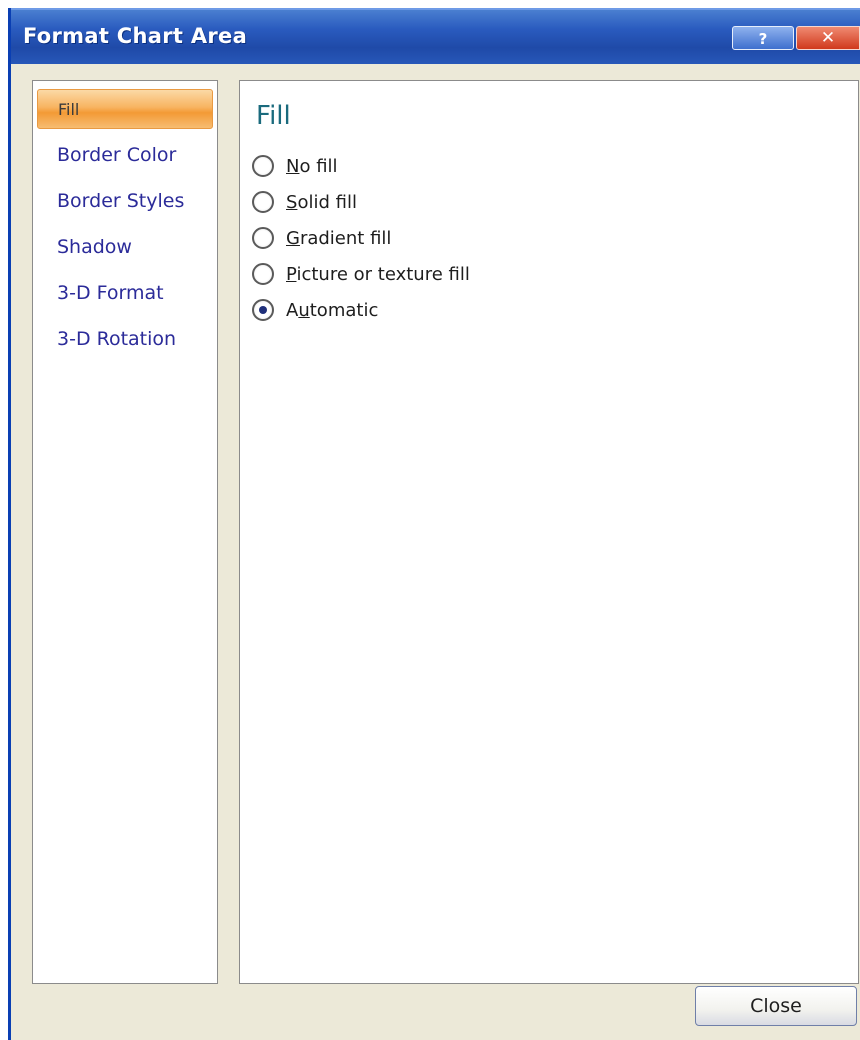  I want to click on radio-label-rest: tomatic, so click(344, 310).